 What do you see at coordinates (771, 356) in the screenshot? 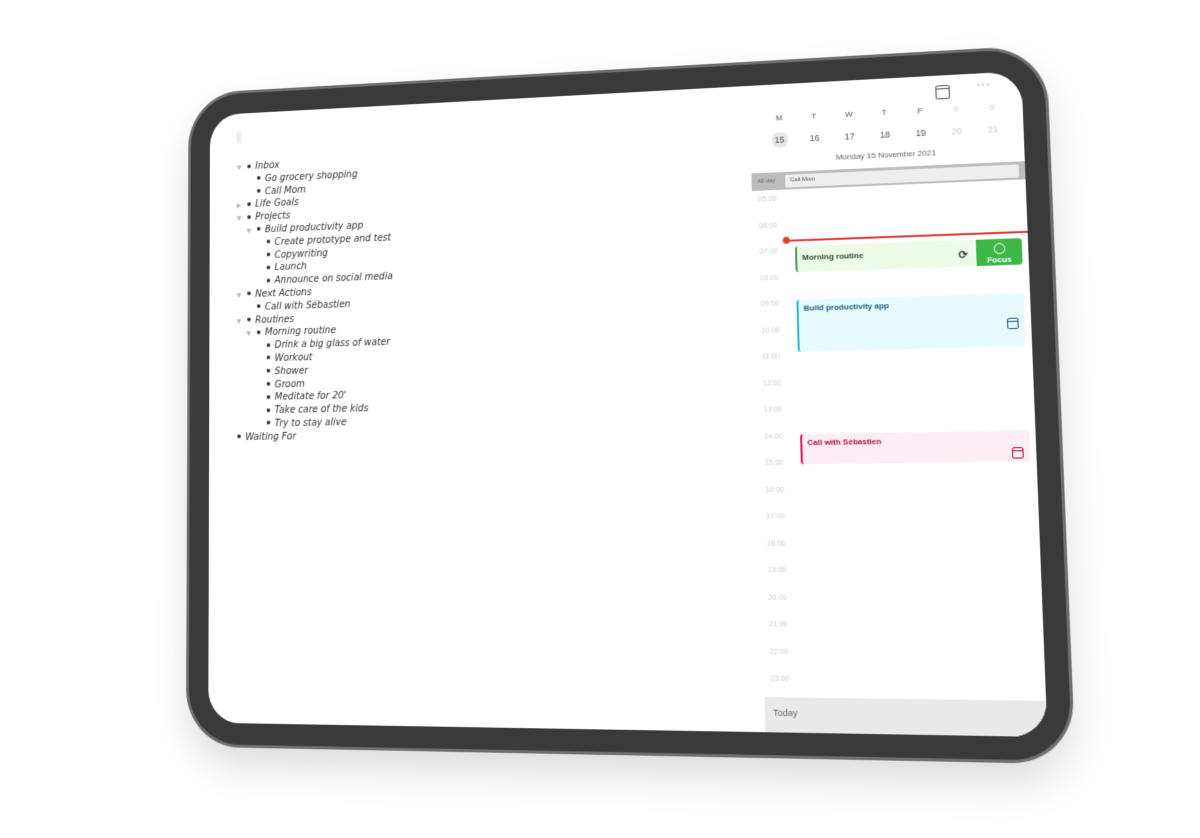
I see `hour-label: 11:00` at bounding box center [771, 356].